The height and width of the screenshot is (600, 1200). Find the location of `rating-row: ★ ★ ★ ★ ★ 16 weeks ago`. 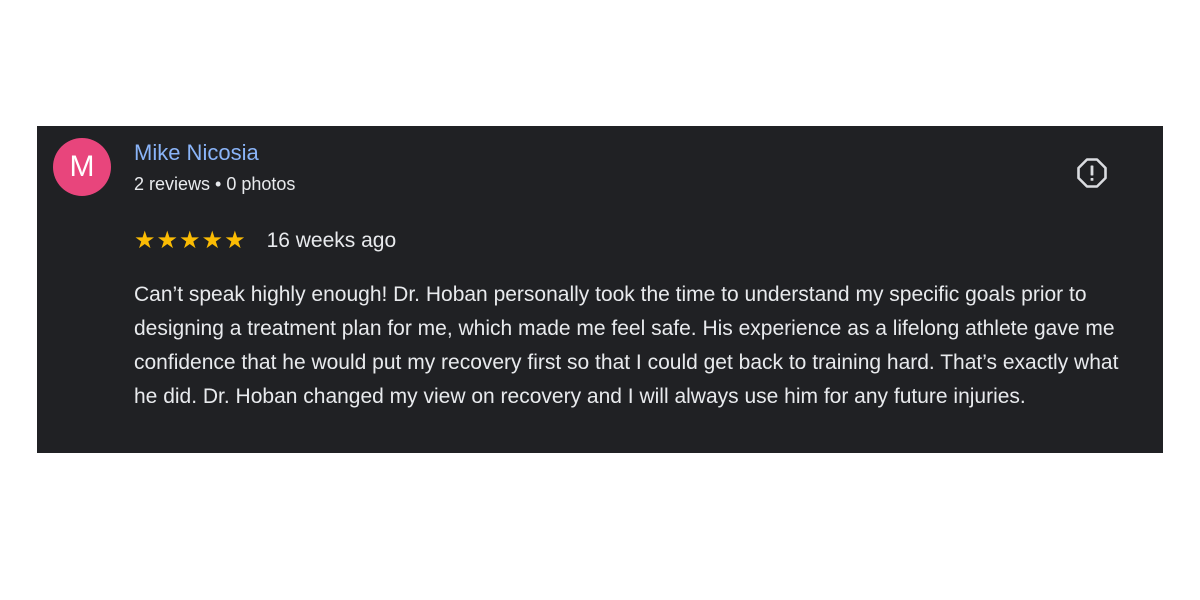

rating-row: ★ ★ ★ ★ ★ 16 weeks ago is located at coordinates (265, 241).